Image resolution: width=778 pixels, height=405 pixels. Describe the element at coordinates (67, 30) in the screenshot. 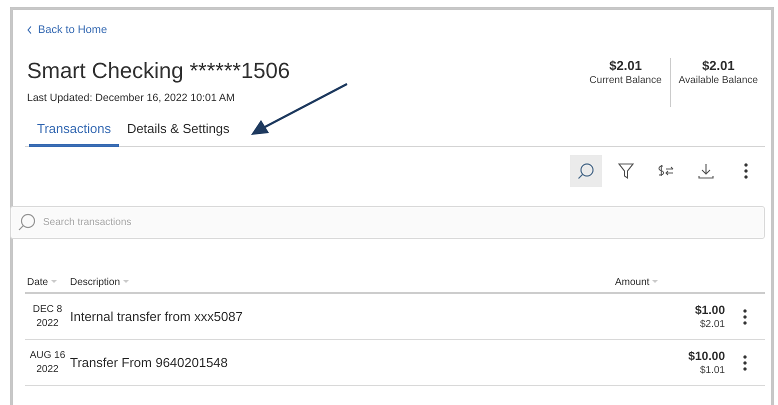

I see `back-link: Back to Home` at that location.